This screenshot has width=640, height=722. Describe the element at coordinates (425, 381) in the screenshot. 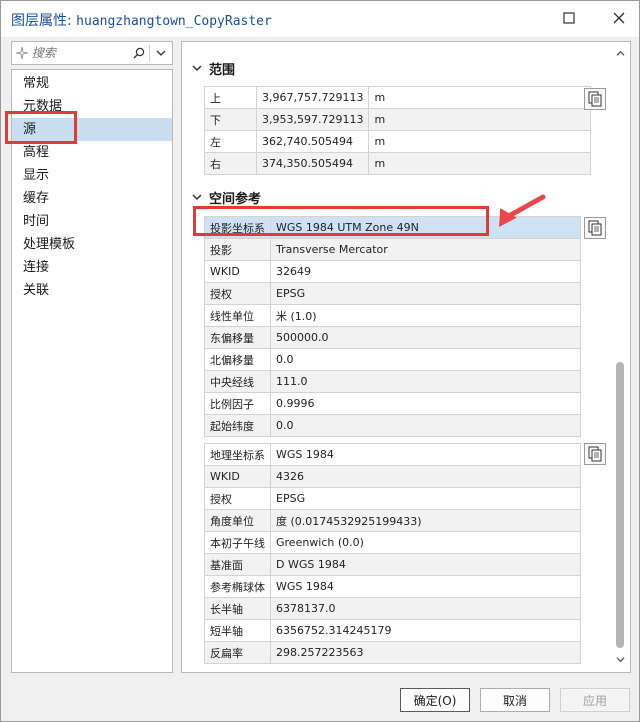

I see `projected-value-cell: 111.0` at that location.